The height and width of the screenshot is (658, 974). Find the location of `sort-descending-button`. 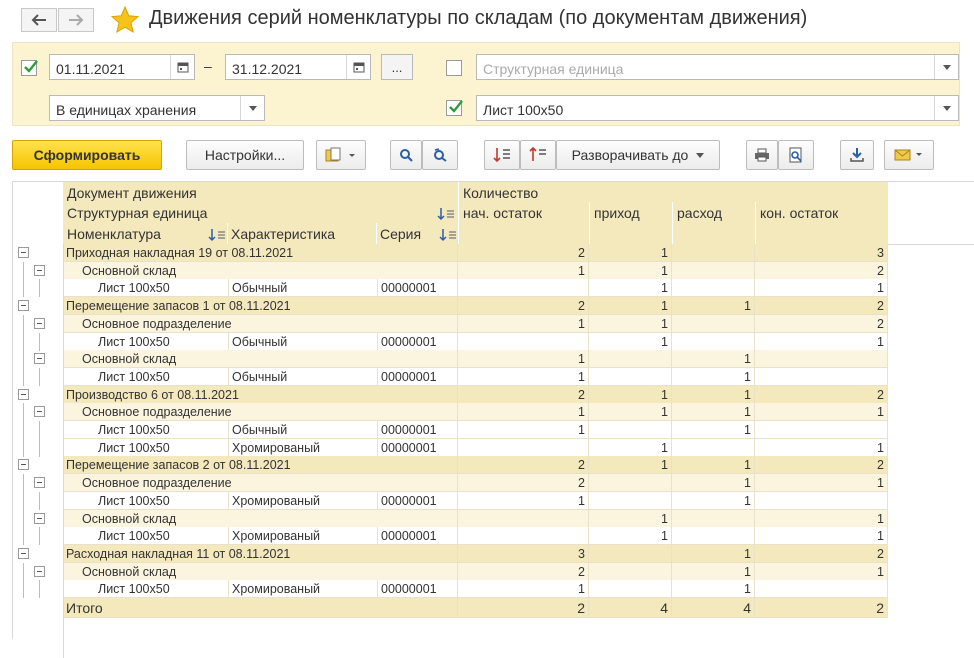

sort-descending-button is located at coordinates (538, 155).